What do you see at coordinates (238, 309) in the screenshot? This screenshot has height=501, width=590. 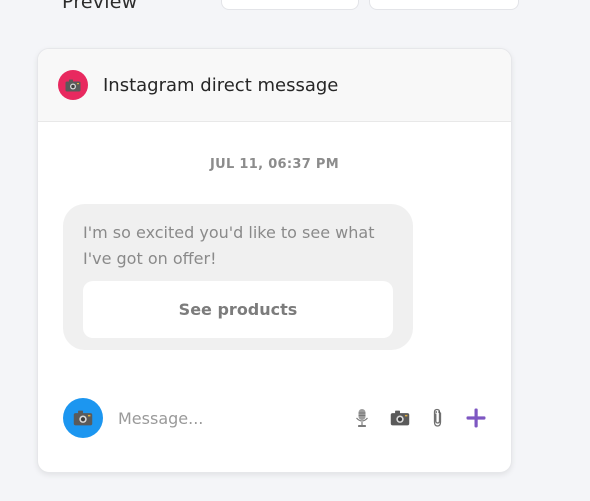 I see `see-products-button: See products` at bounding box center [238, 309].